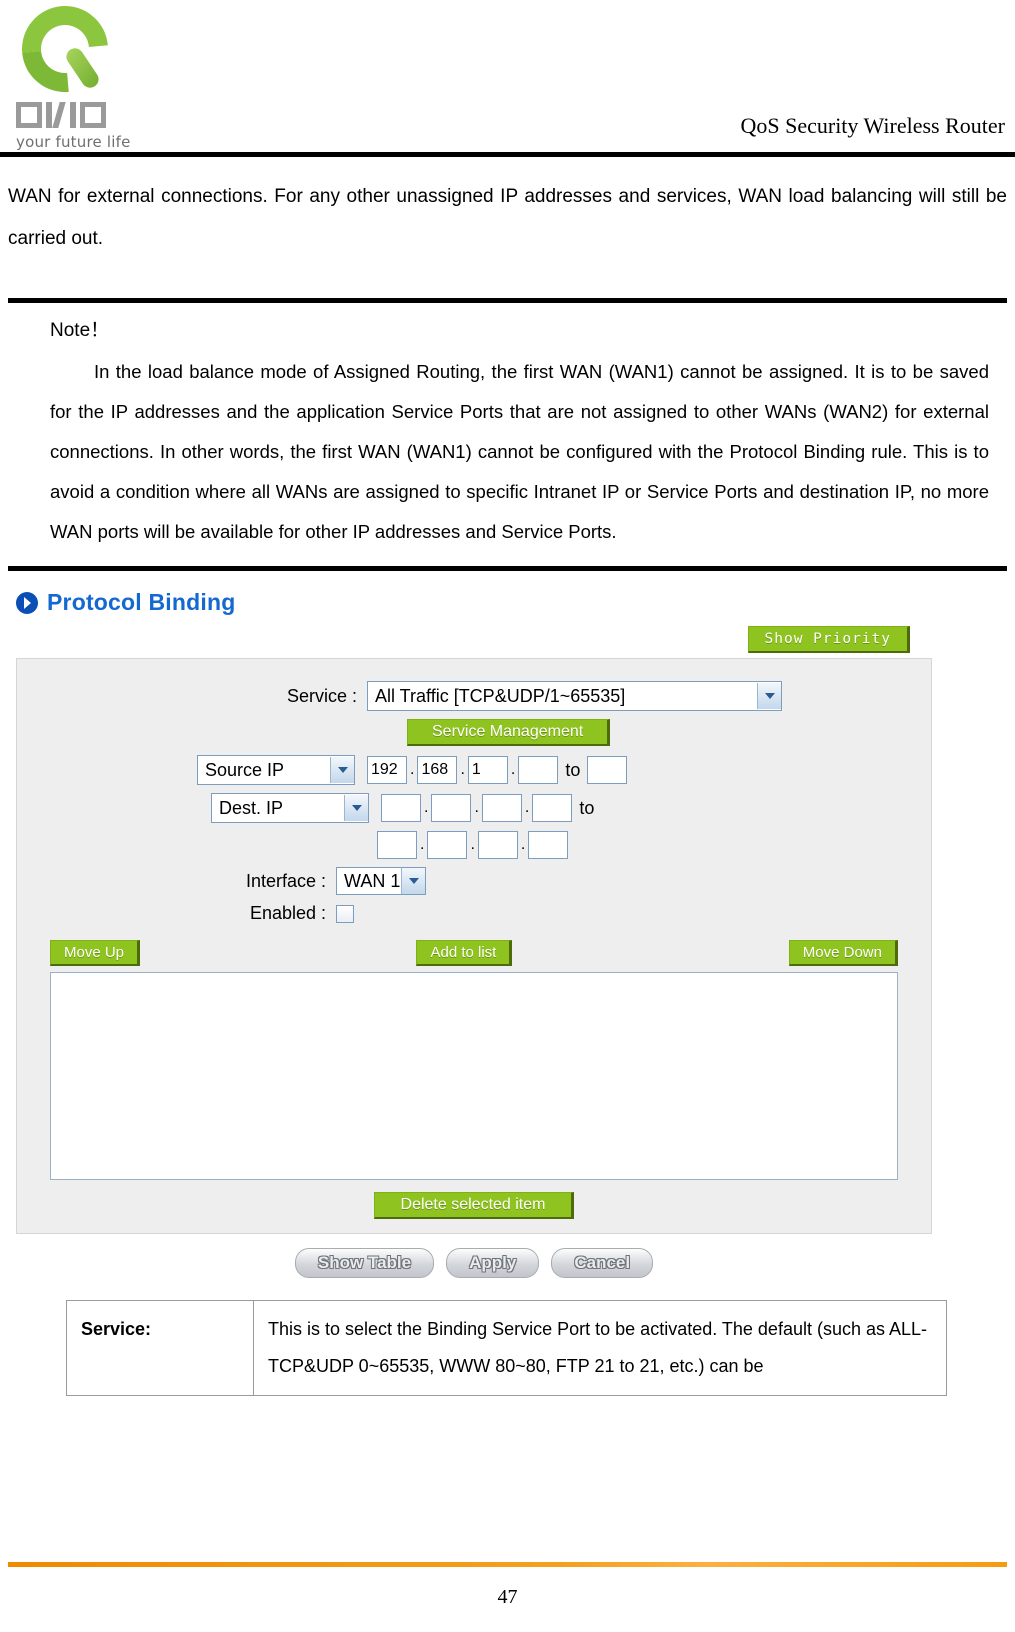 The width and height of the screenshot is (1015, 1632). What do you see at coordinates (487, 770) in the screenshot?
I see `source-ip-octet-3: 1` at bounding box center [487, 770].